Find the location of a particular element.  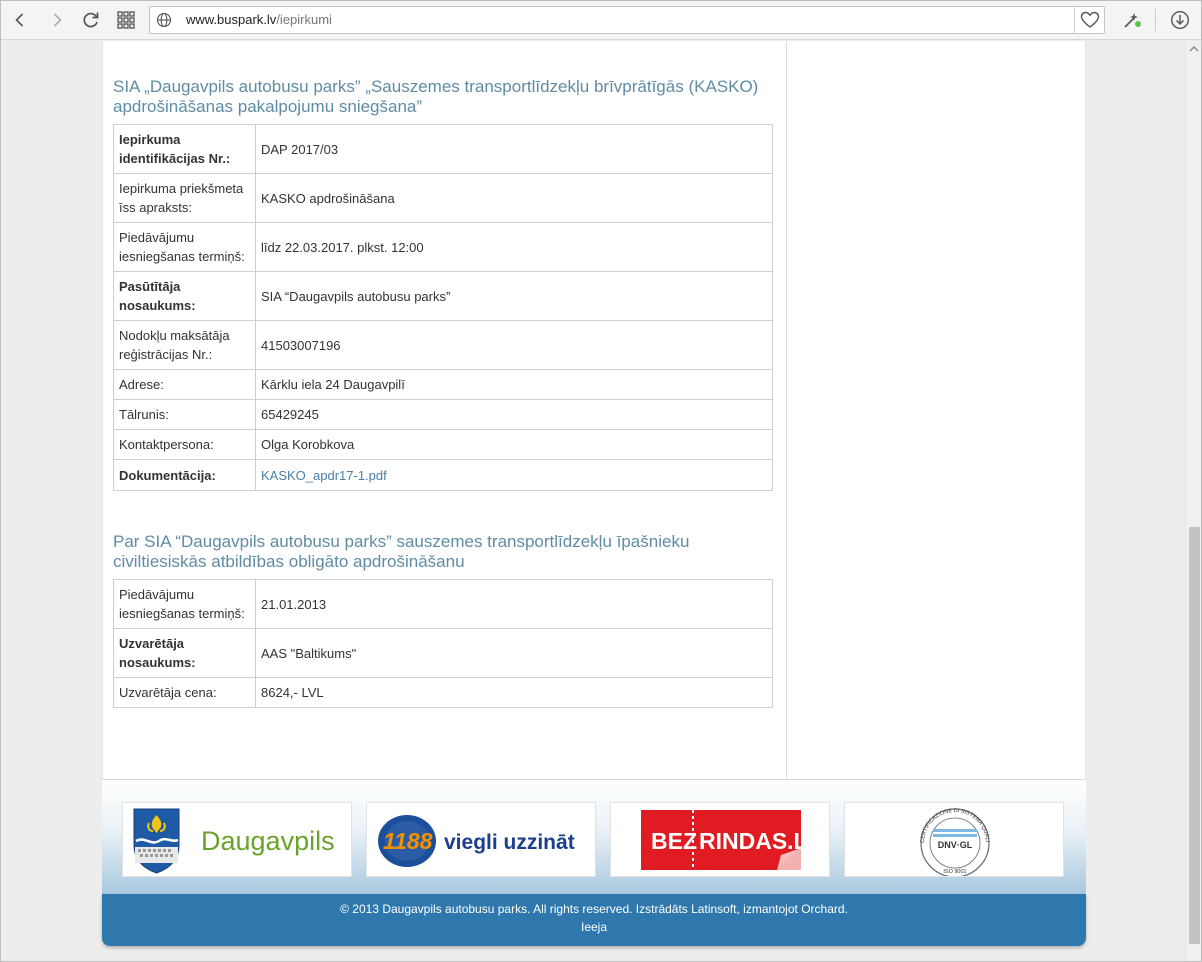

1188-logo: 1188 viegli uzzināt is located at coordinates (476, 841).